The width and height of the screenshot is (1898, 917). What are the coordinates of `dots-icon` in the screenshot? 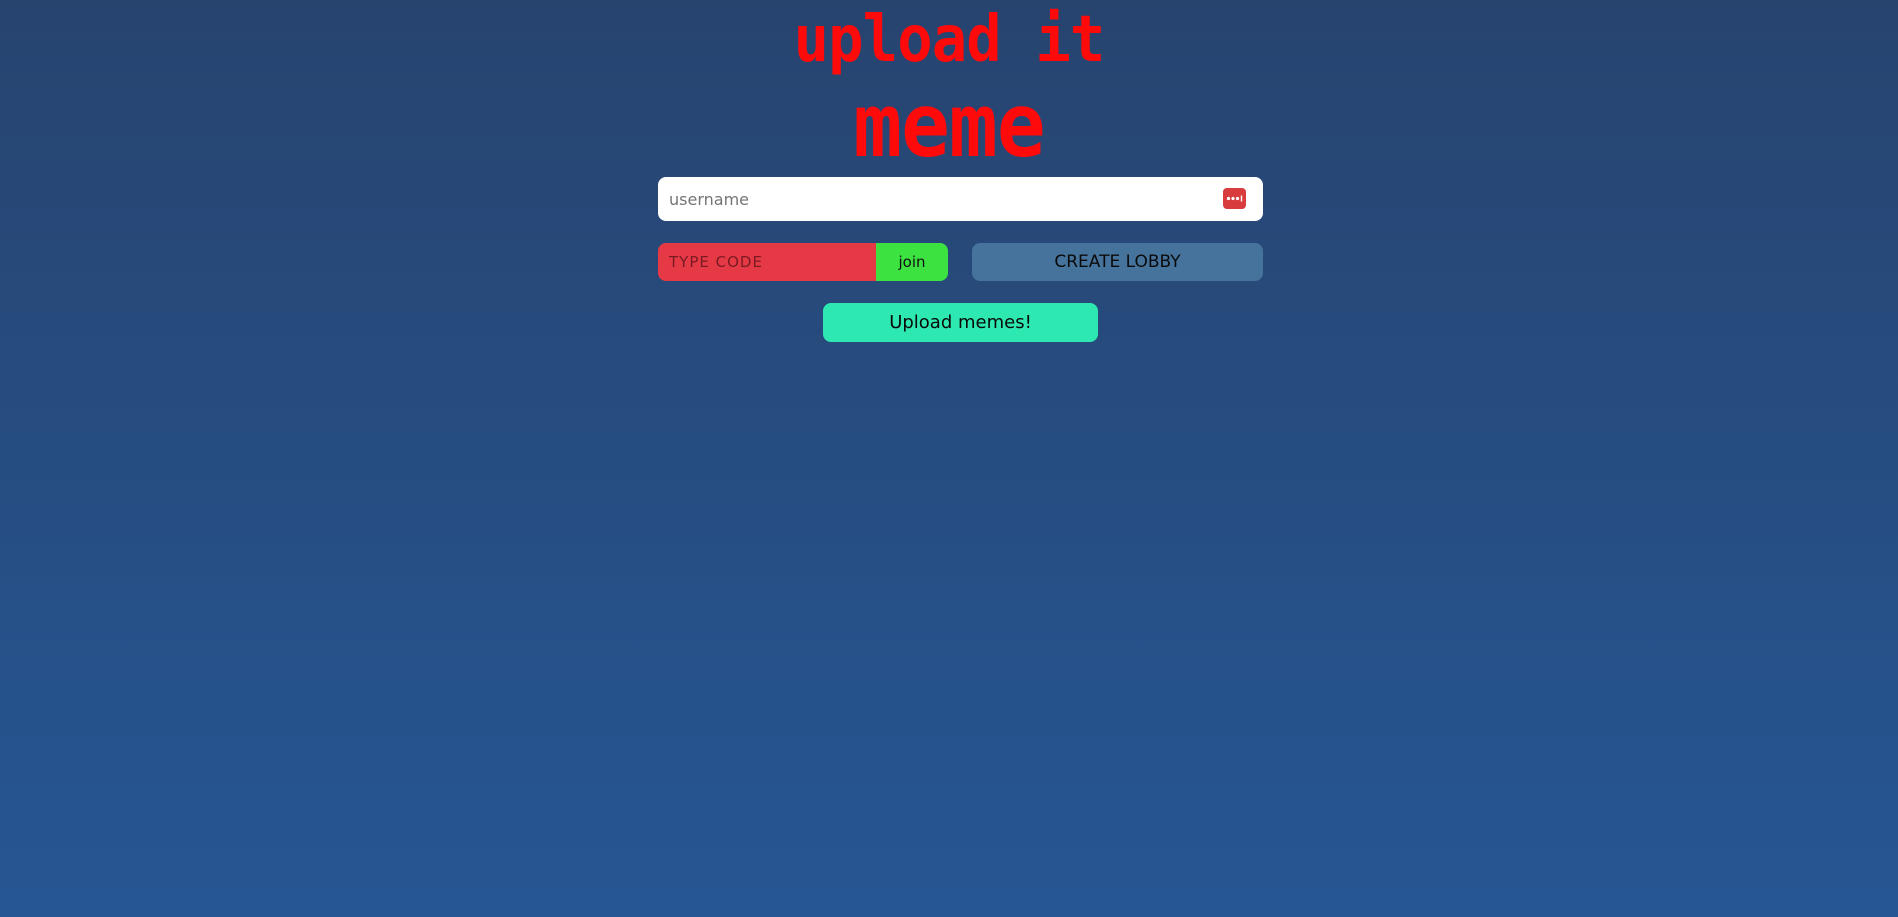 It's located at (1234, 198).